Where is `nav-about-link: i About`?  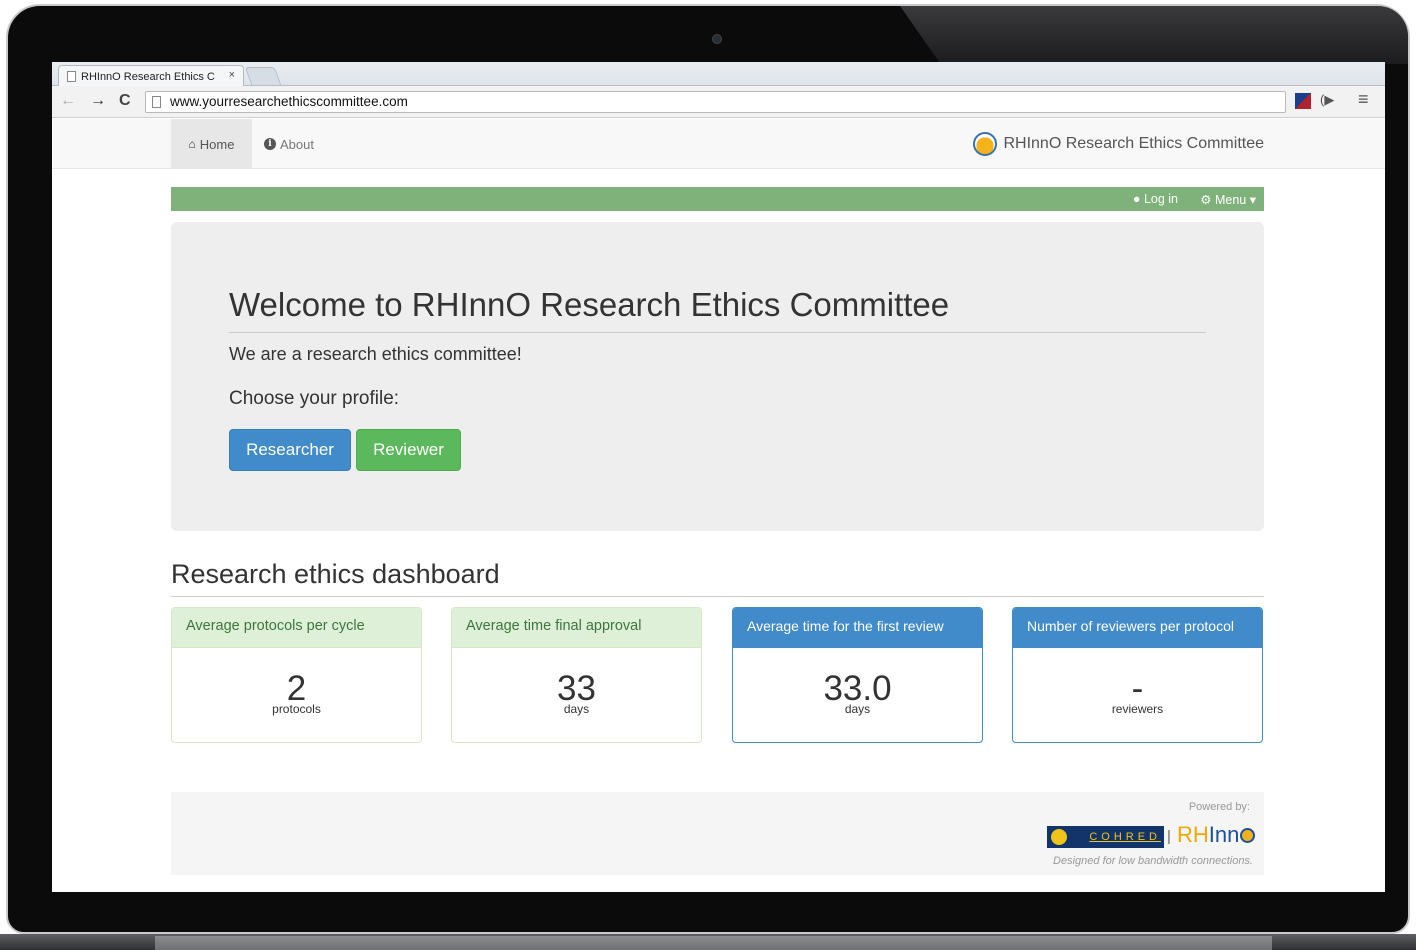
nav-about-link: i About is located at coordinates (289, 144).